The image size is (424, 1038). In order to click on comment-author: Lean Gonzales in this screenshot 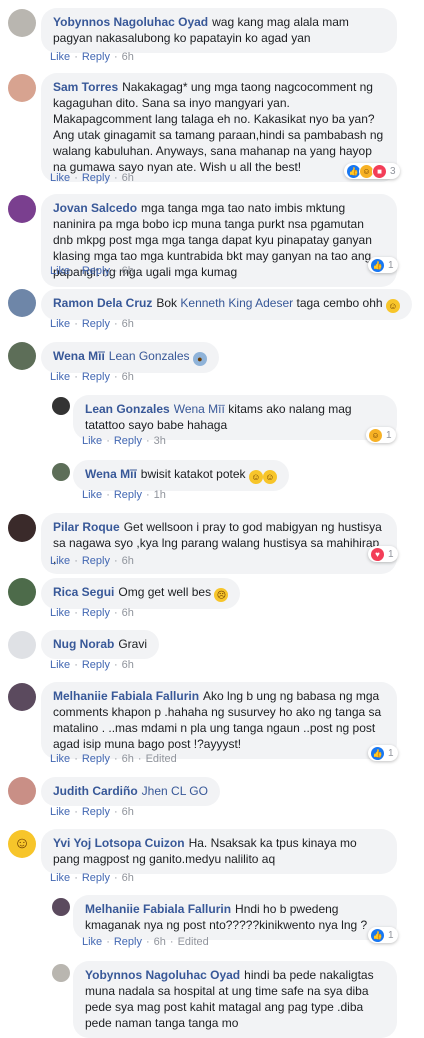, I will do `click(127, 409)`.